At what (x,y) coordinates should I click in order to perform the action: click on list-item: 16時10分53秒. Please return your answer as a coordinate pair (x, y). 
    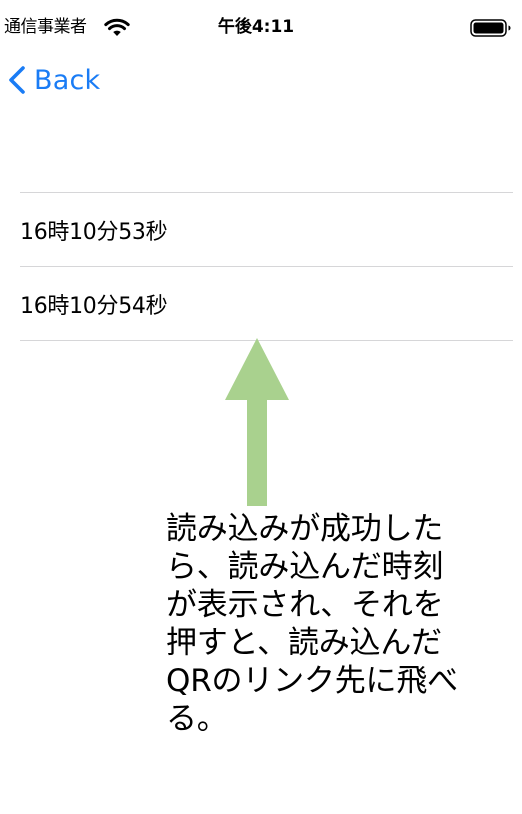
    Looking at the image, I should click on (266, 230).